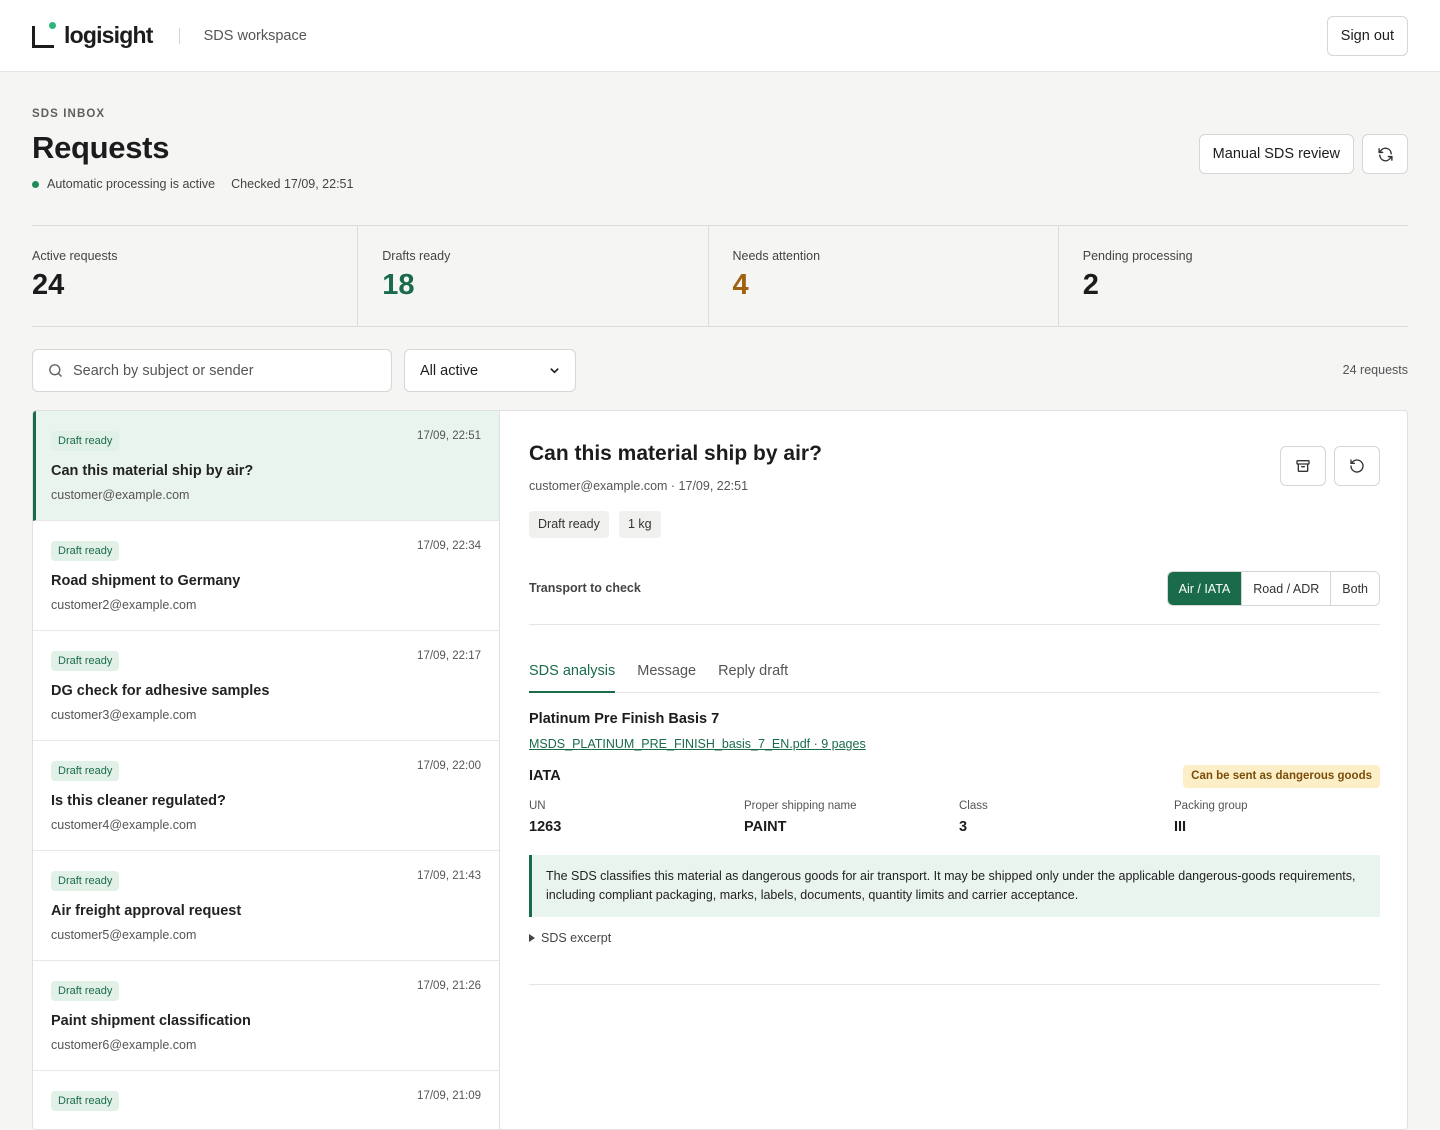 This screenshot has height=1130, width=1440. Describe the element at coordinates (532, 938) in the screenshot. I see `triangle-right-icon` at that location.